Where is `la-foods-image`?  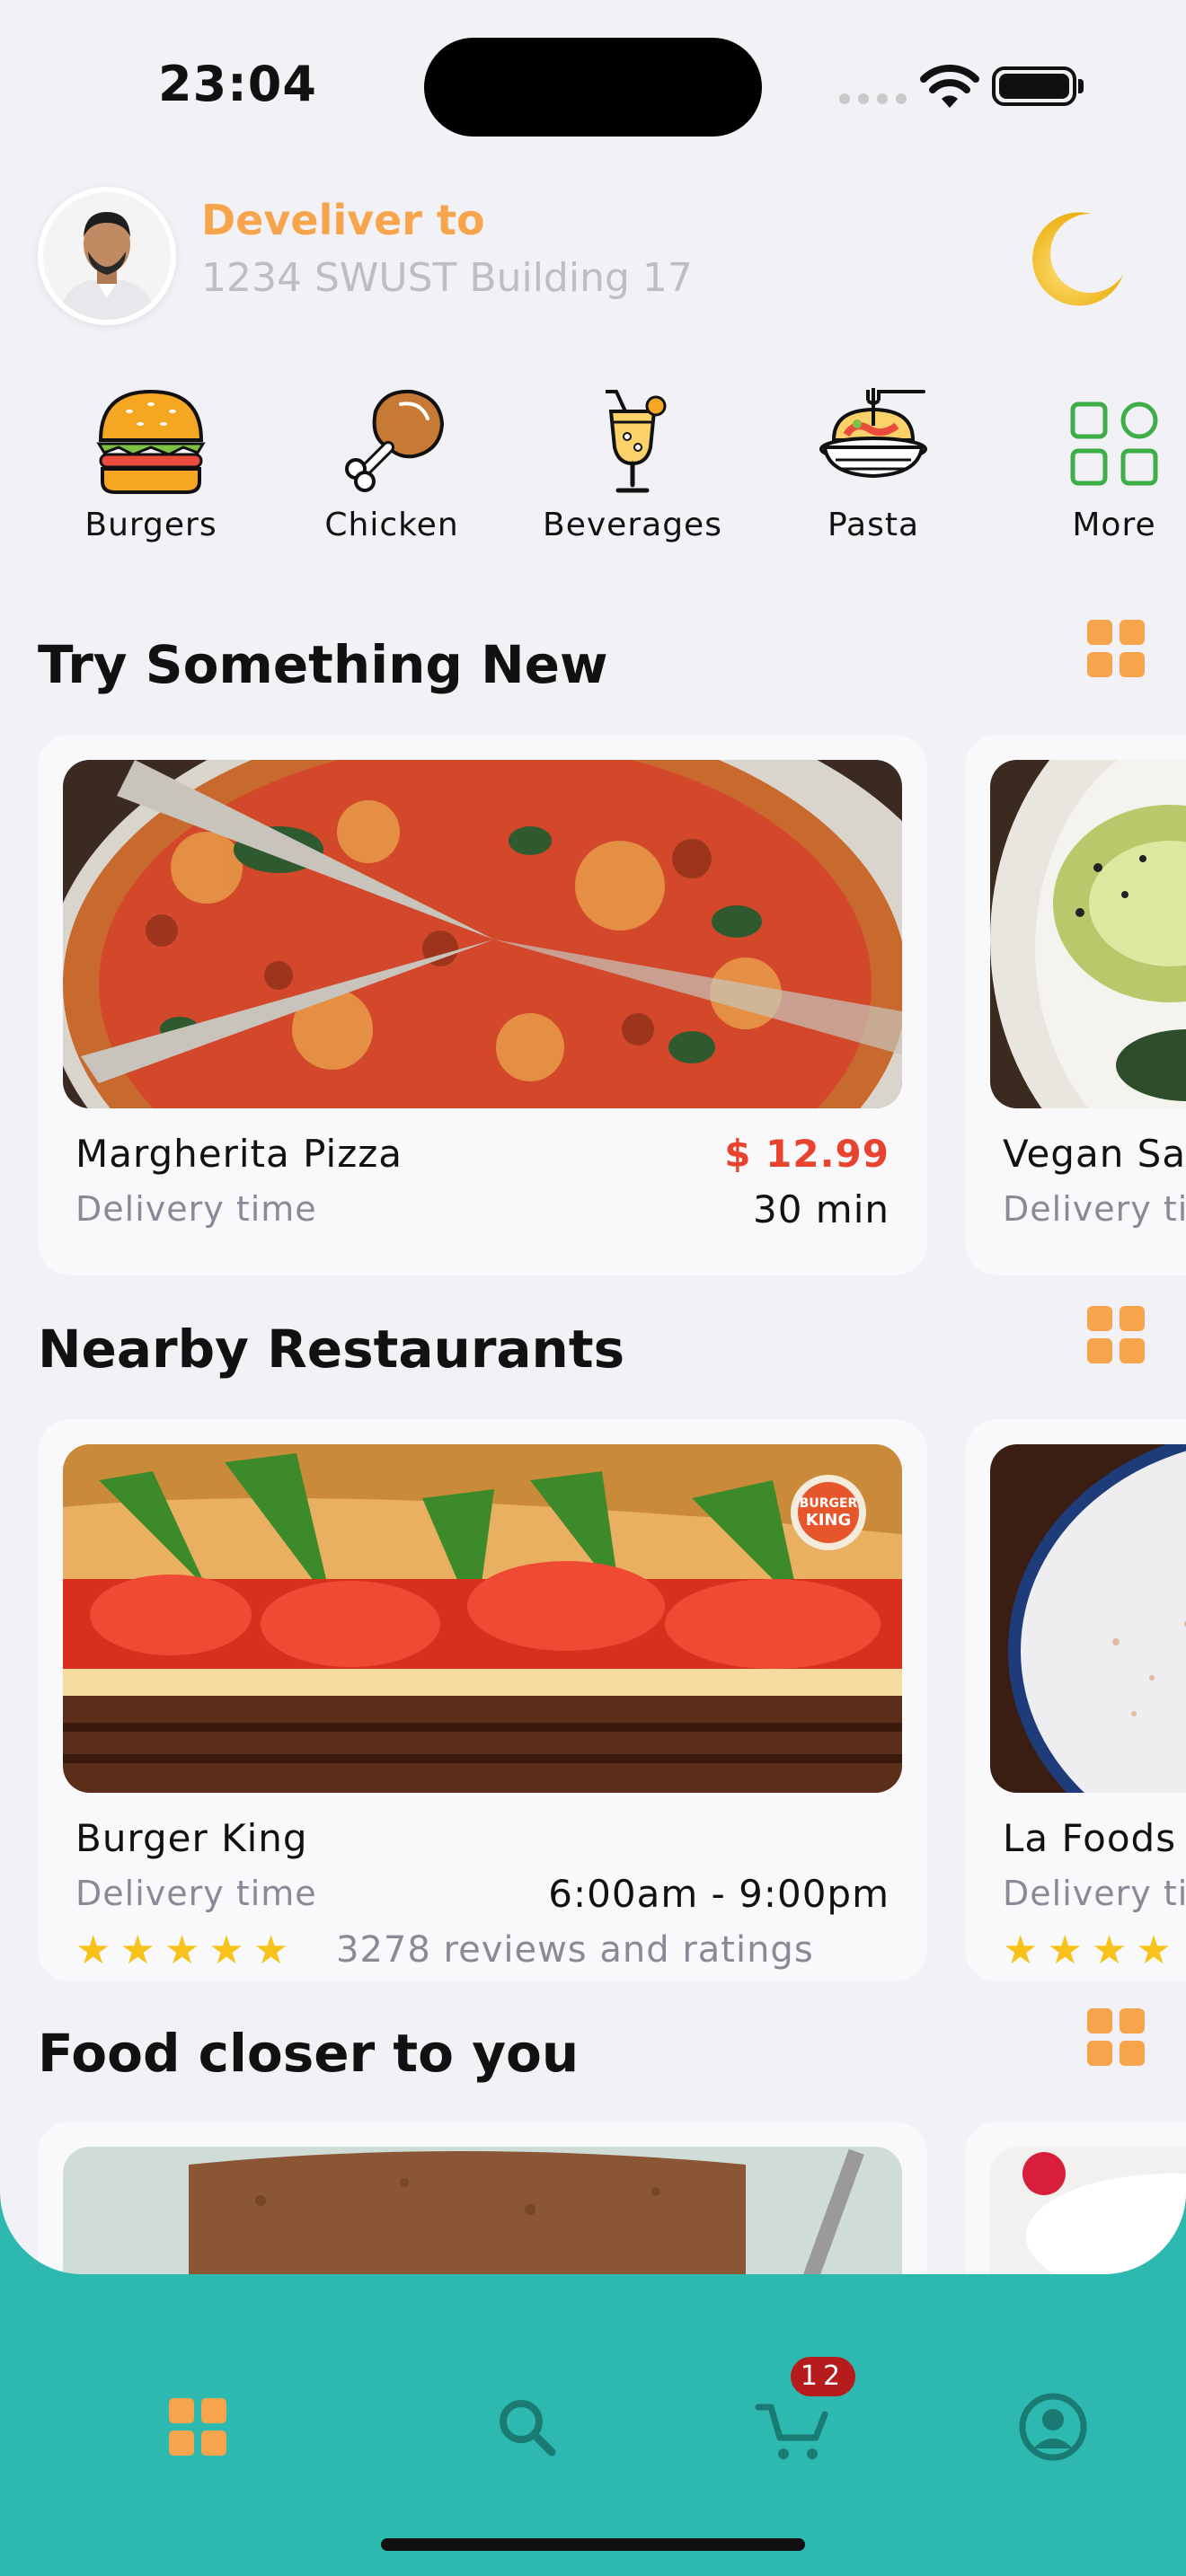 la-foods-image is located at coordinates (1088, 1618).